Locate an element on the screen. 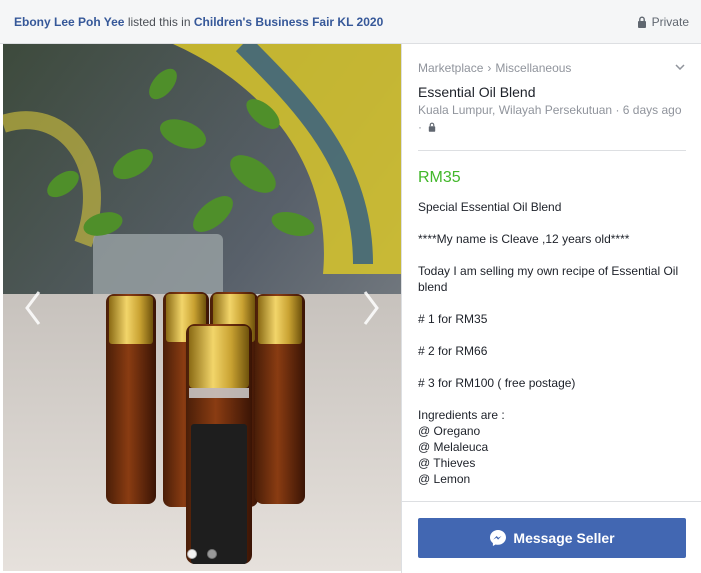 The height and width of the screenshot is (573, 701). chevron-down-icon is located at coordinates (680, 67).